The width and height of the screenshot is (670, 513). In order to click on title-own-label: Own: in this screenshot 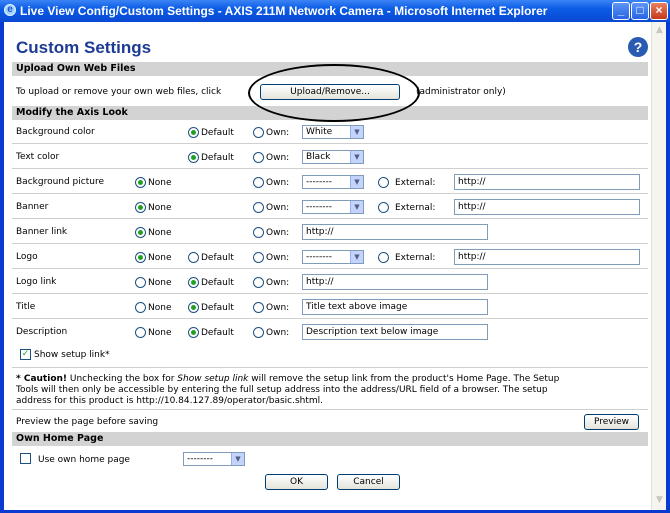, I will do `click(278, 308)`.